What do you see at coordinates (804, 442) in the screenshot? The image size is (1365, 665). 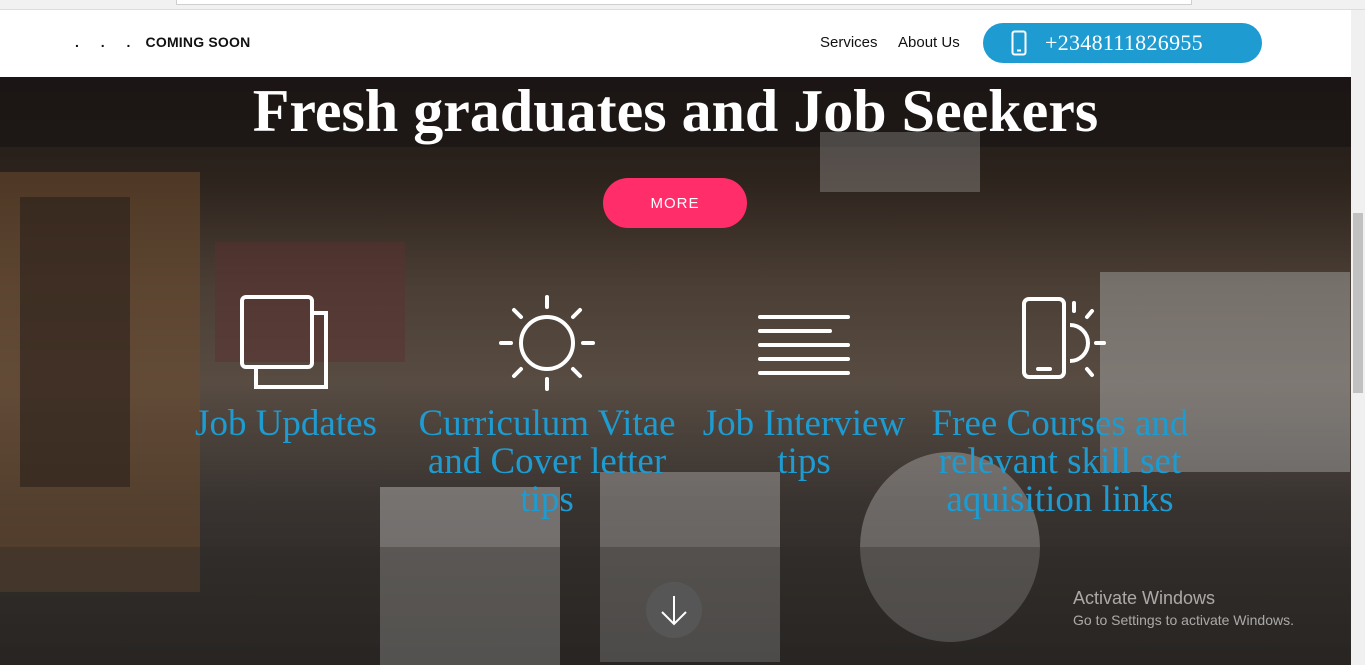 I see `feature-label: Job Interview tips` at bounding box center [804, 442].